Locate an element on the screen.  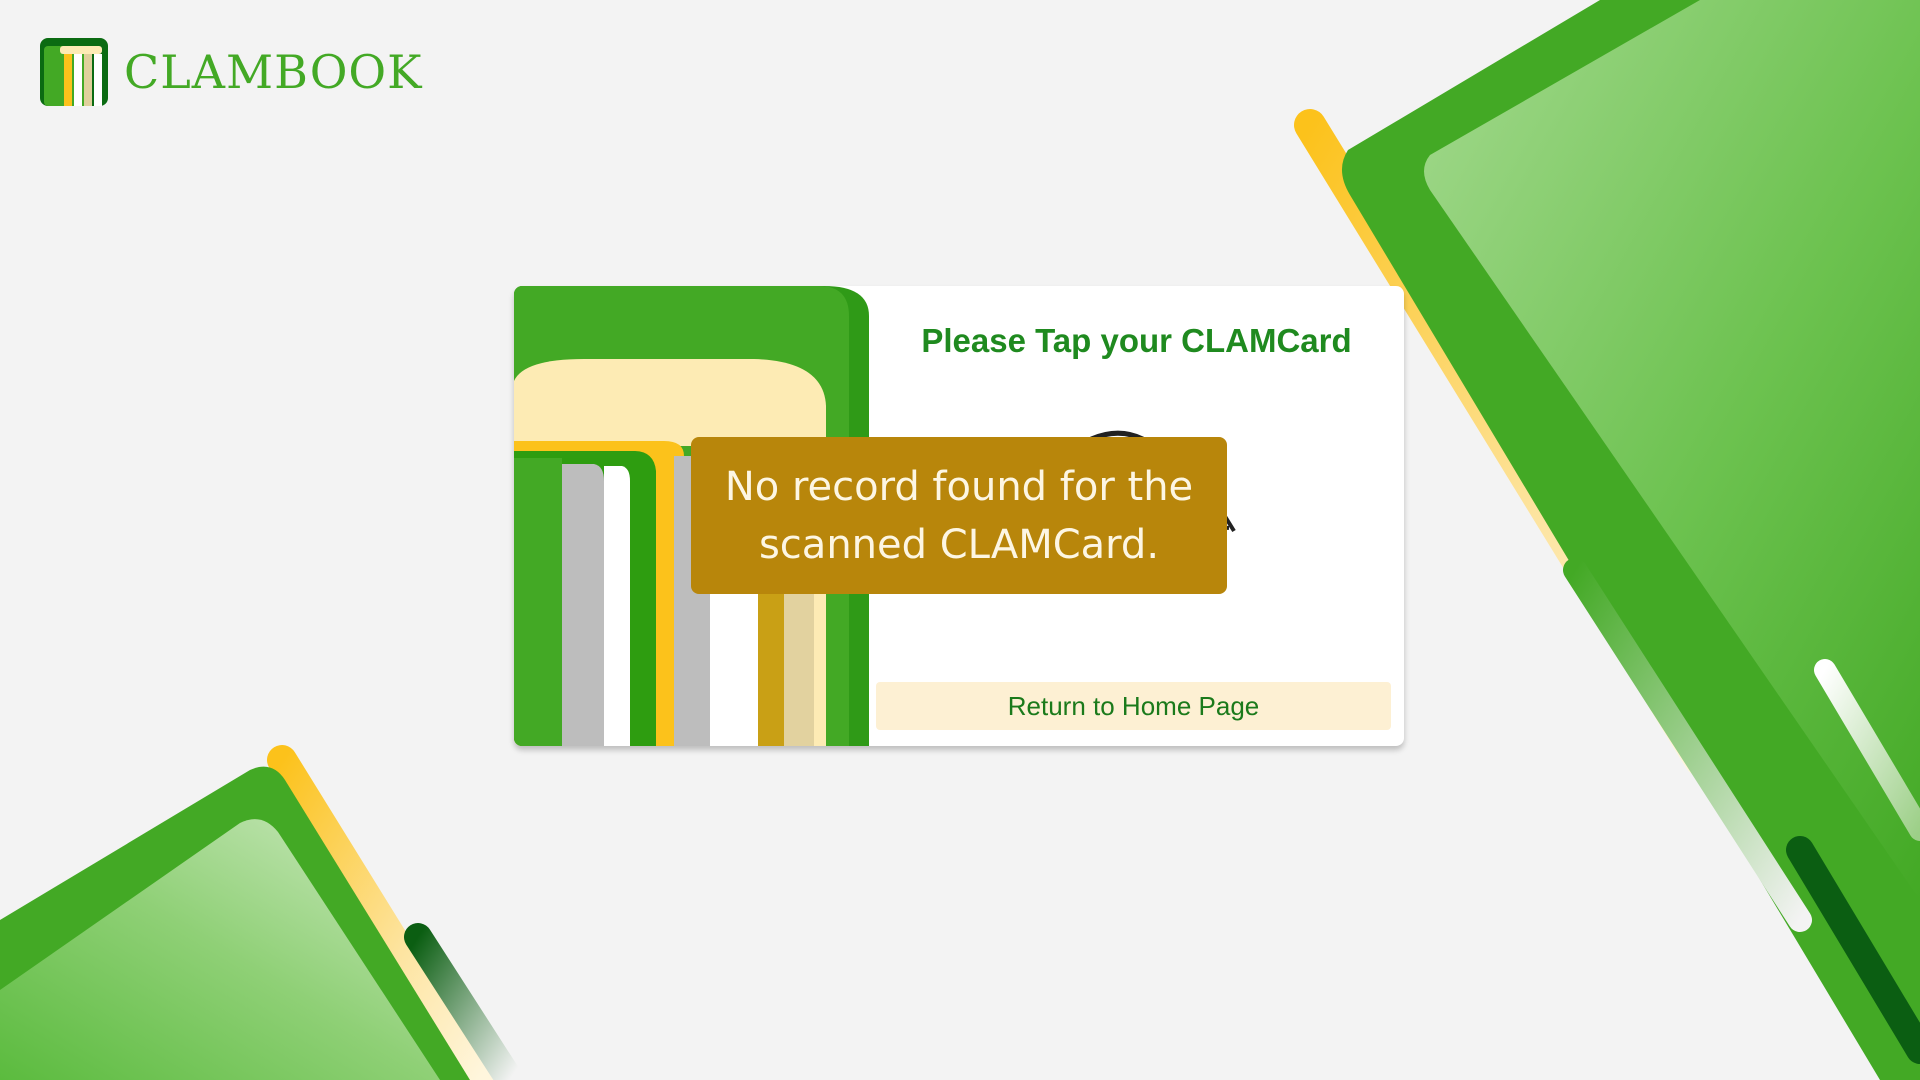
card-title: Please Tap your CLAMCard is located at coordinates (1136, 340).